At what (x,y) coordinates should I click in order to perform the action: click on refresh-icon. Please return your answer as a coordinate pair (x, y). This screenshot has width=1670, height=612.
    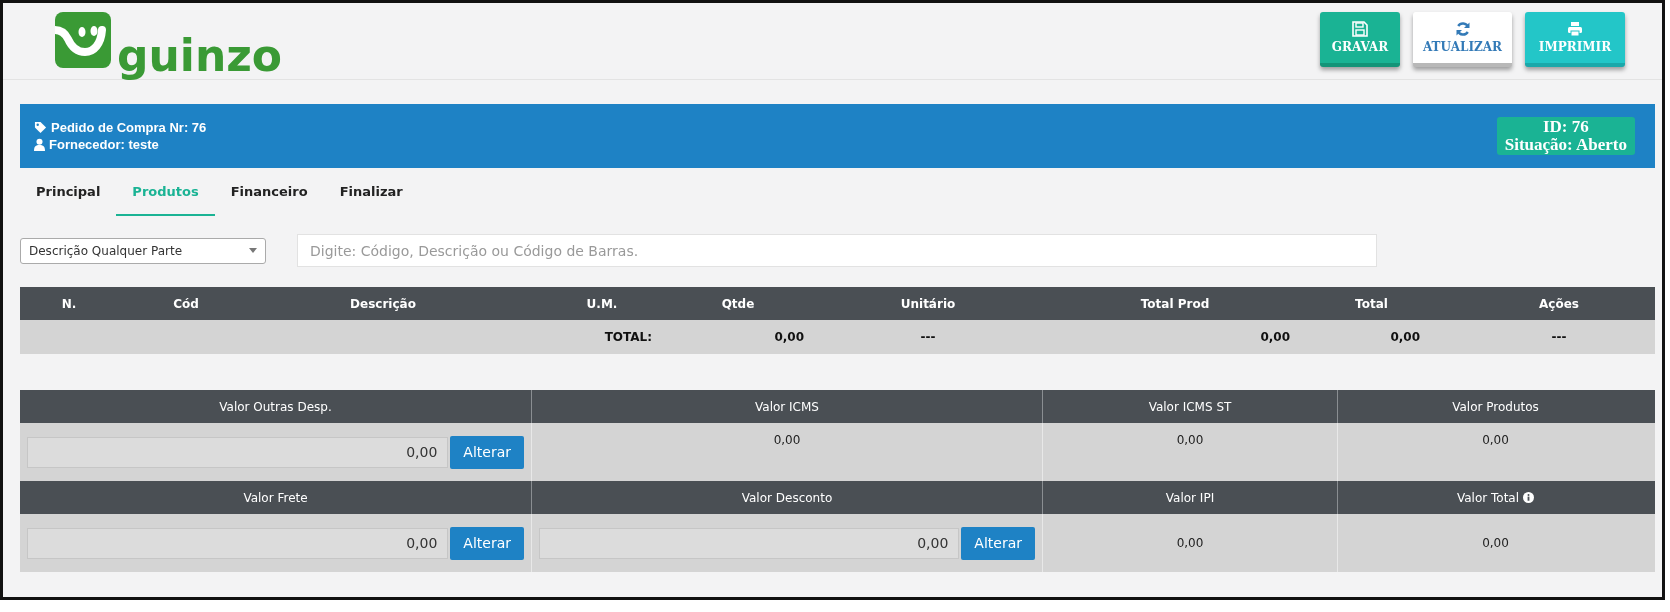
    Looking at the image, I should click on (1462, 29).